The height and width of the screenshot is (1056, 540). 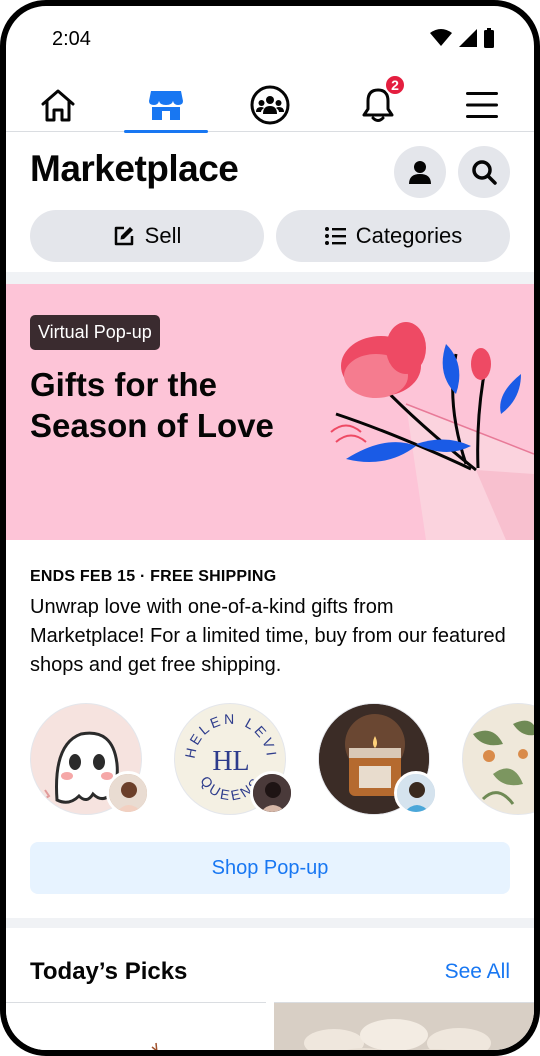 I want to click on tab-home, so click(x=58, y=105).